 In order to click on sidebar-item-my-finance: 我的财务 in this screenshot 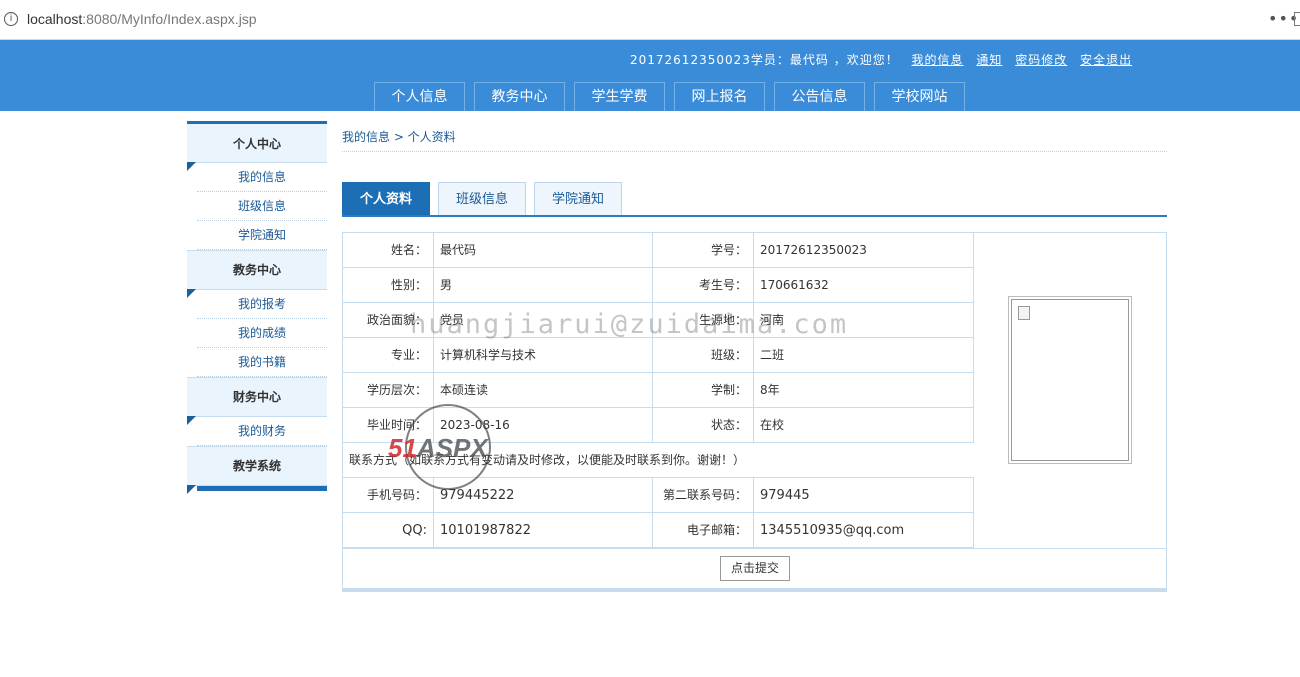, I will do `click(262, 431)`.